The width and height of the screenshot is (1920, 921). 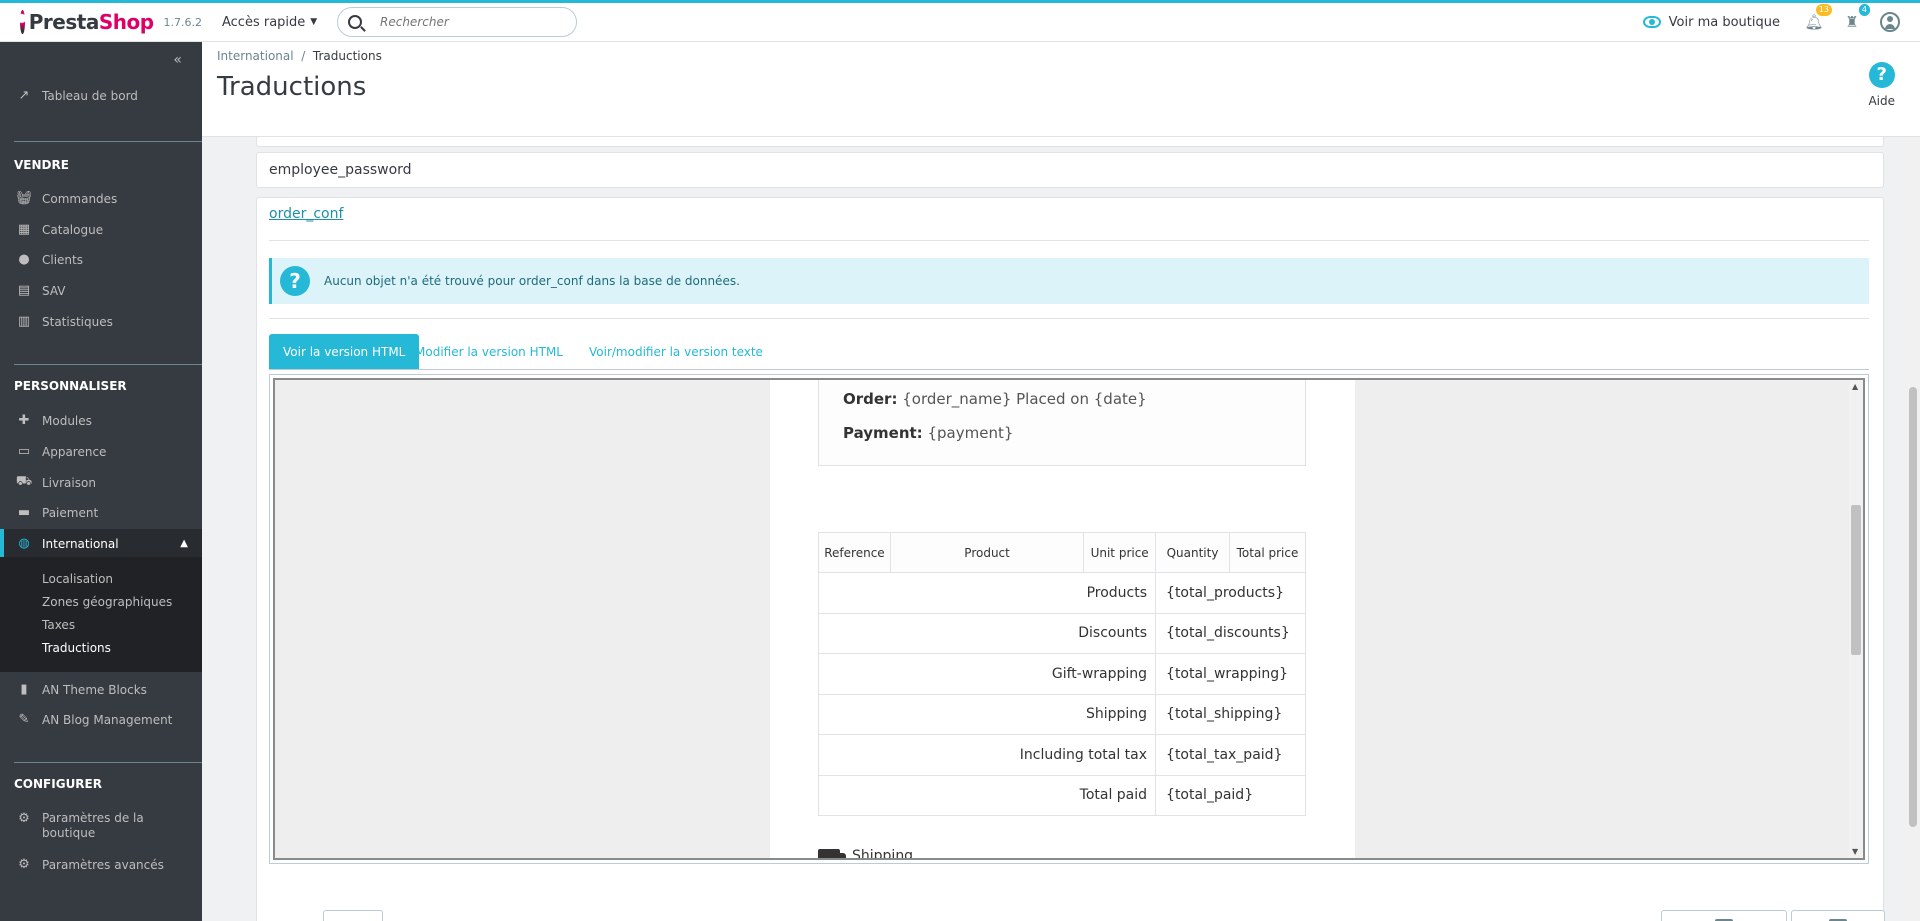 I want to click on view-shop-label: Voir ma boutique, so click(x=1724, y=22).